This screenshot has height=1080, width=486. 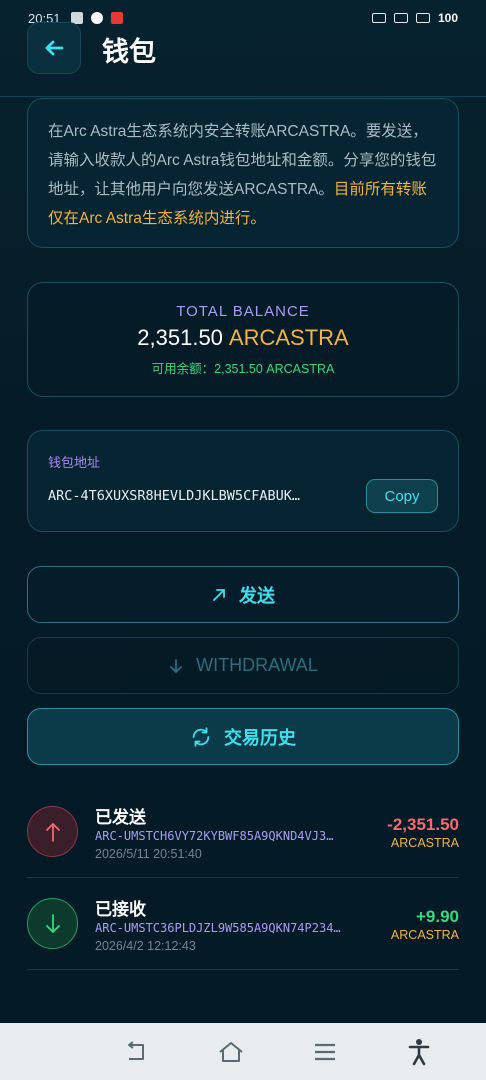 I want to click on transaction-type: 已发送, so click(x=120, y=817).